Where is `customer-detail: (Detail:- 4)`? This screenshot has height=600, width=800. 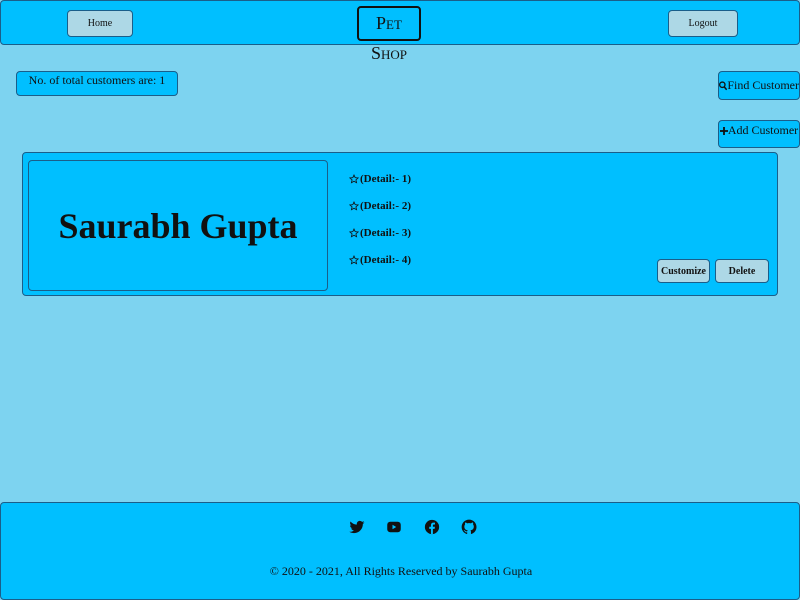
customer-detail: (Detail:- 4) is located at coordinates (380, 260).